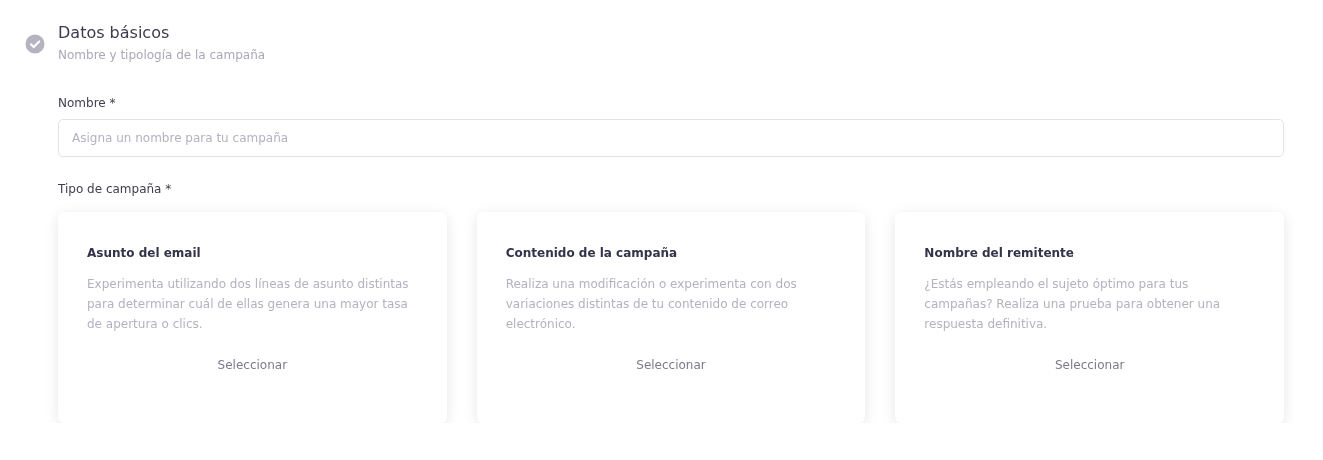 The image size is (1323, 460). Describe the element at coordinates (651, 304) in the screenshot. I see `card-description: Realiza una modificación o experimenta con dos variaciones distintas de tu contenido de correo electrónico.` at that location.